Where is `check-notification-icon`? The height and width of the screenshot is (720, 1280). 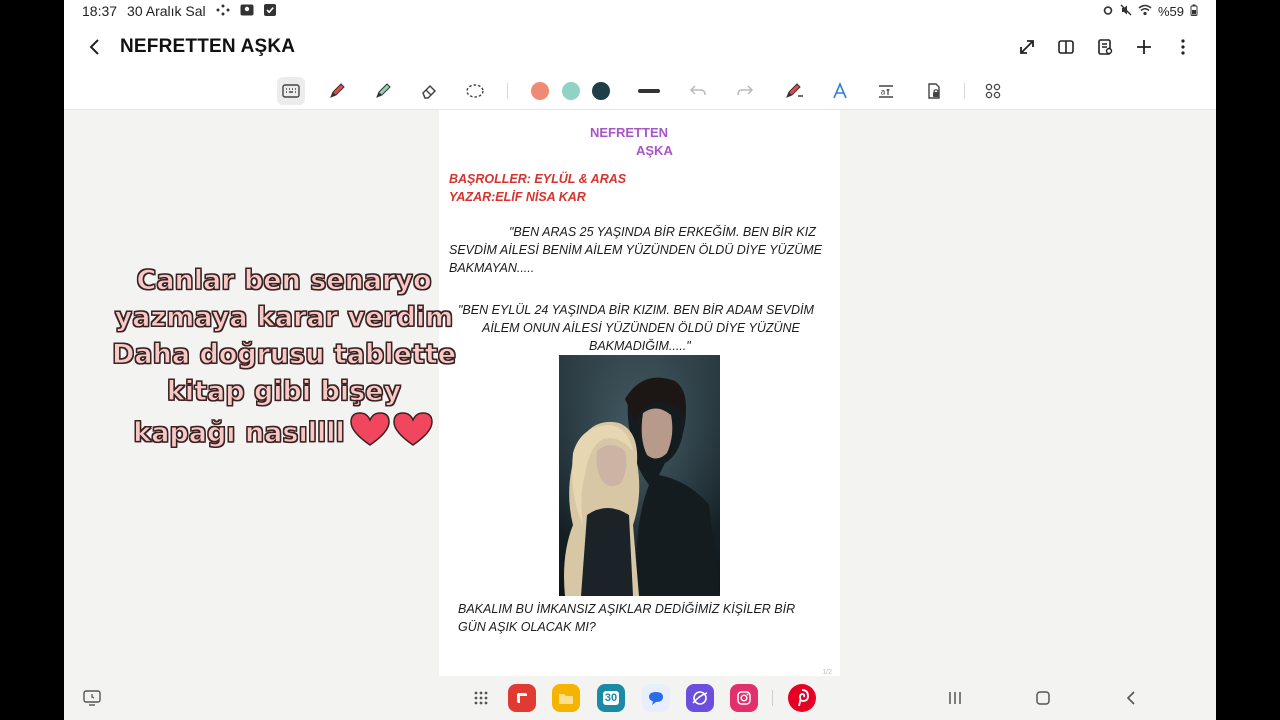 check-notification-icon is located at coordinates (269, 11).